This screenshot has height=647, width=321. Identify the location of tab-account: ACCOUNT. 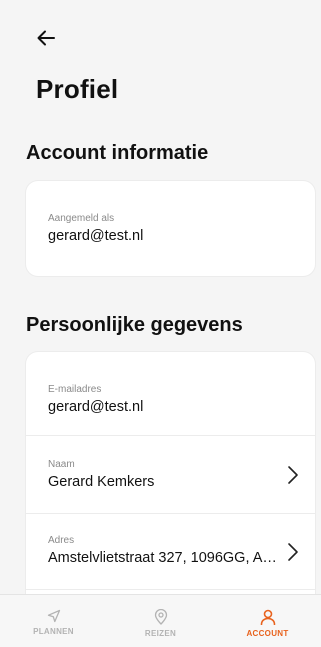
(267, 621).